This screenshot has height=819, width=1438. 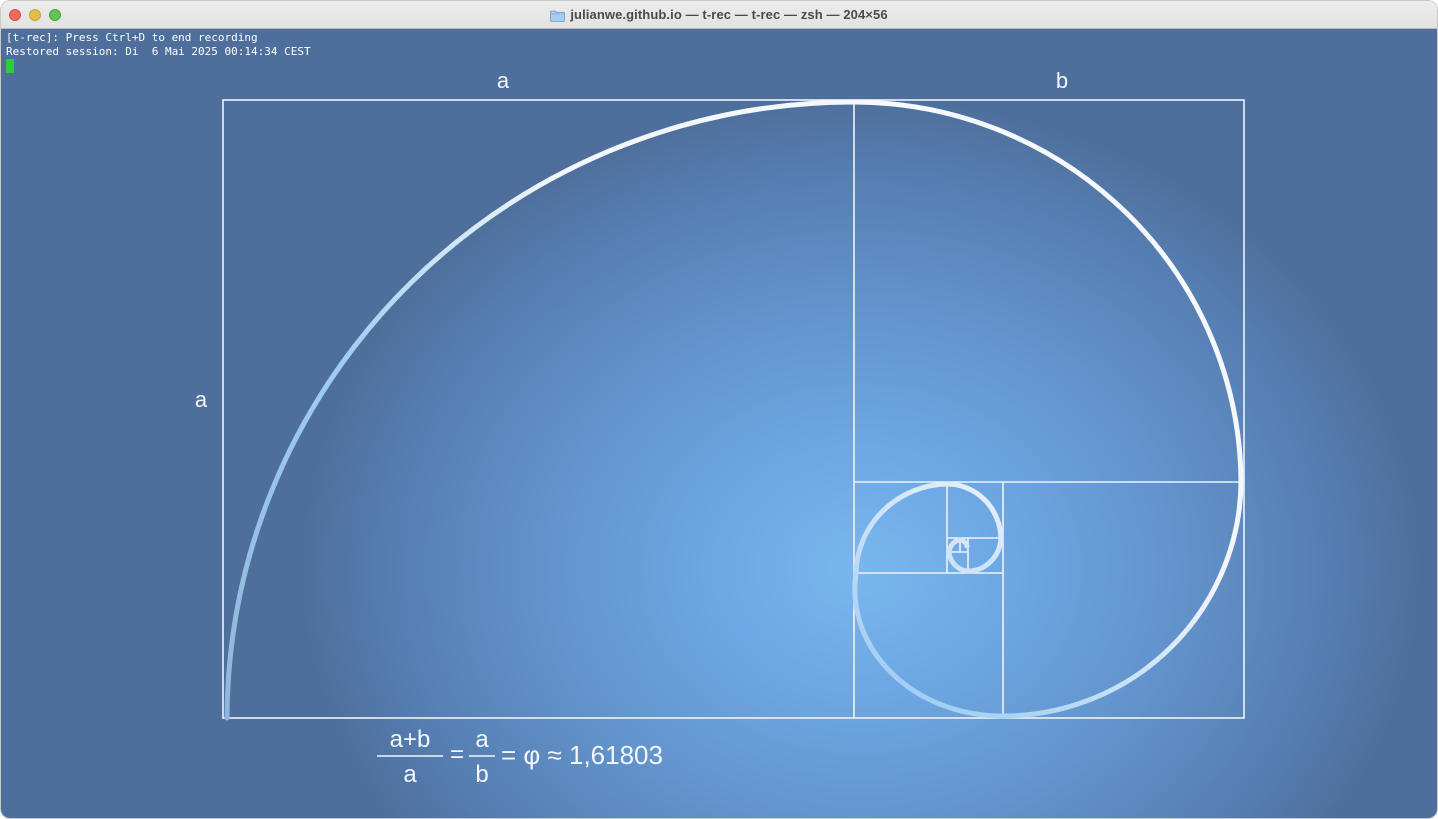 I want to click on formula-equals: =, so click(x=457, y=754).